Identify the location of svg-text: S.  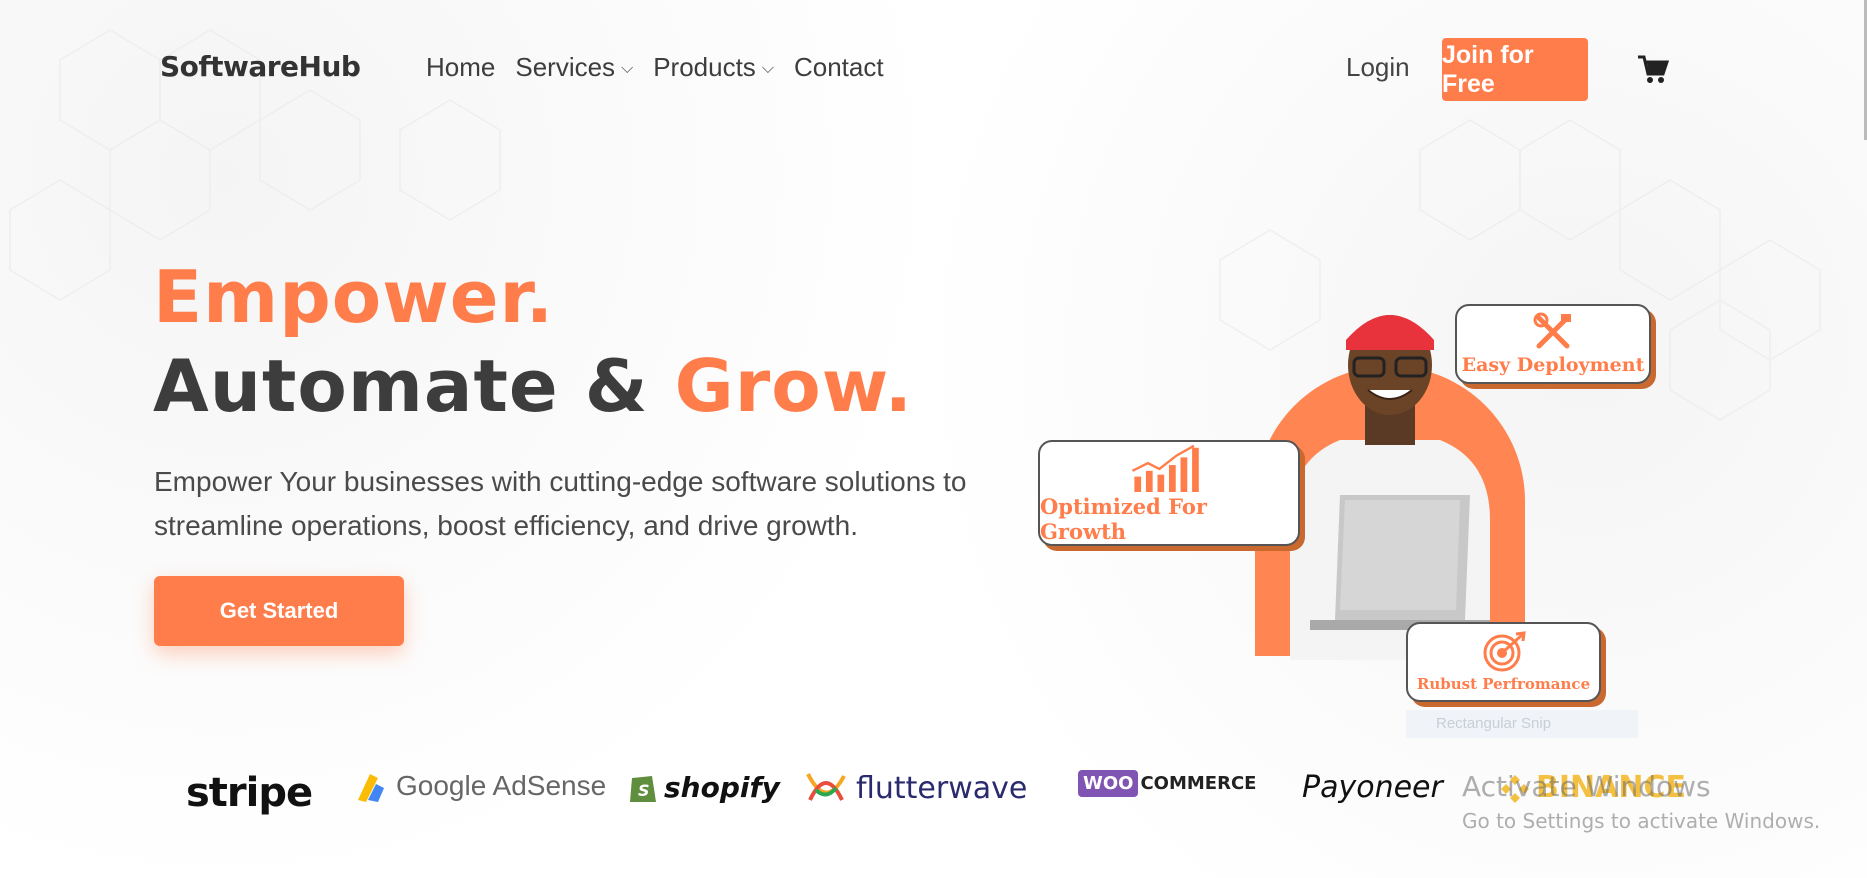
(644, 790).